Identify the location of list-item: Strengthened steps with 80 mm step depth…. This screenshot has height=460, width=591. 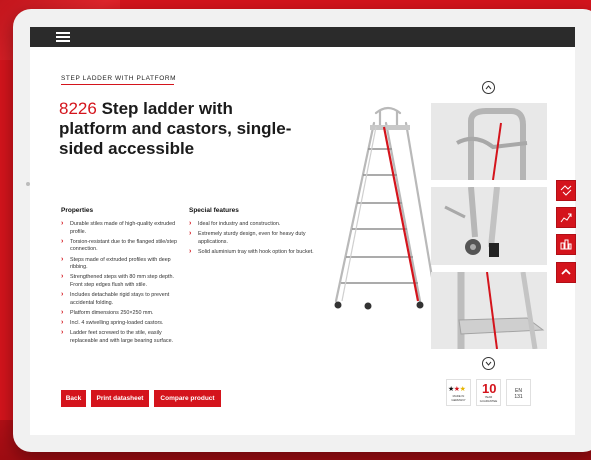
(120, 281).